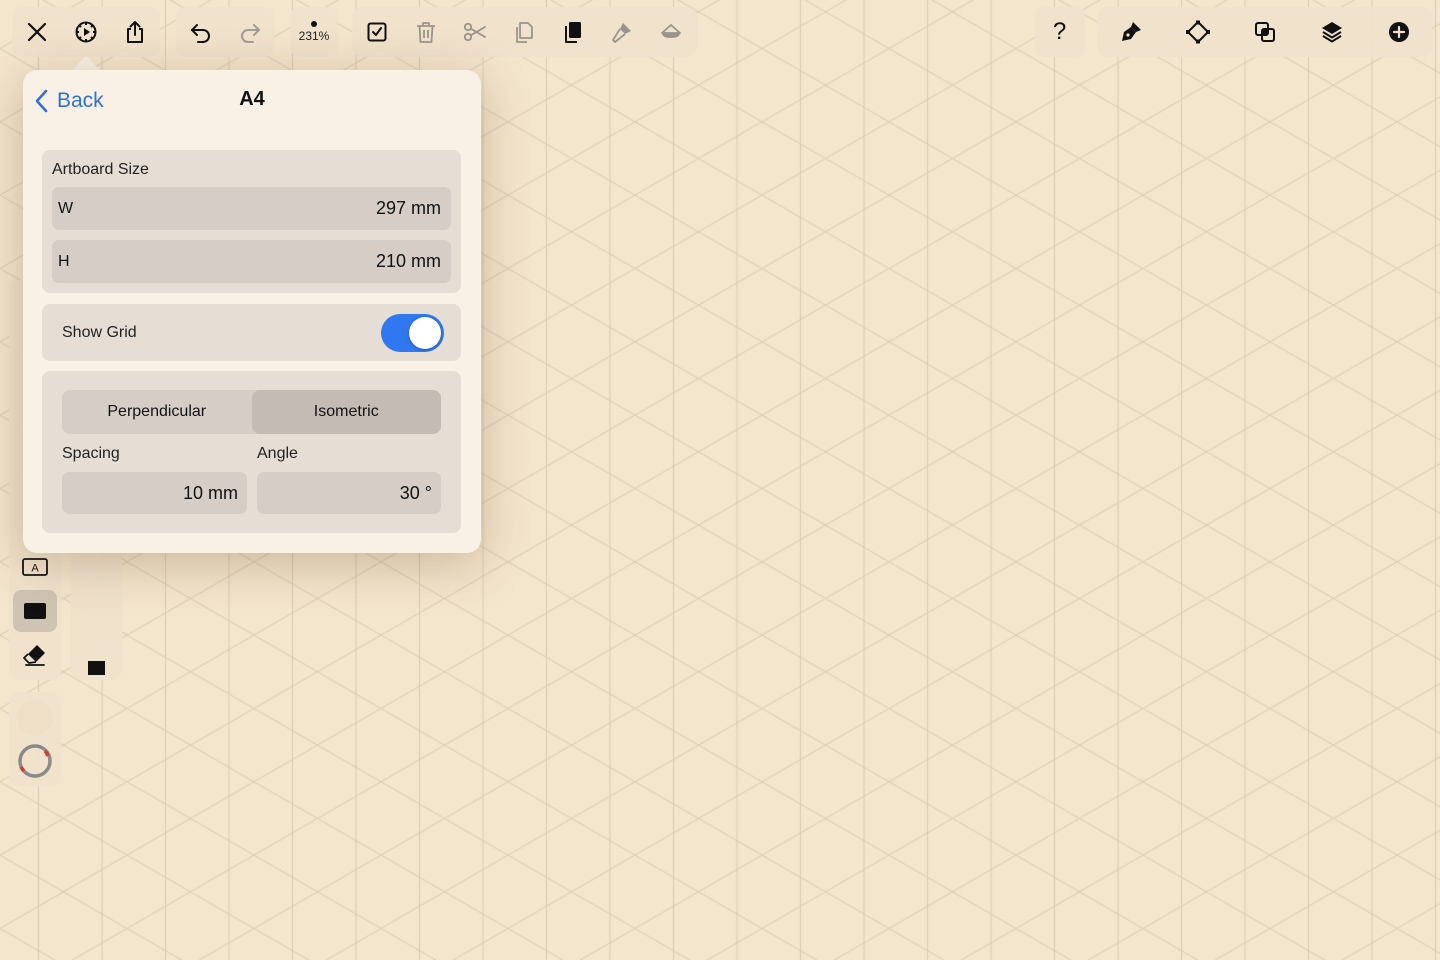 This screenshot has height=960, width=1440. What do you see at coordinates (66, 208) in the screenshot?
I see `width-label: W` at bounding box center [66, 208].